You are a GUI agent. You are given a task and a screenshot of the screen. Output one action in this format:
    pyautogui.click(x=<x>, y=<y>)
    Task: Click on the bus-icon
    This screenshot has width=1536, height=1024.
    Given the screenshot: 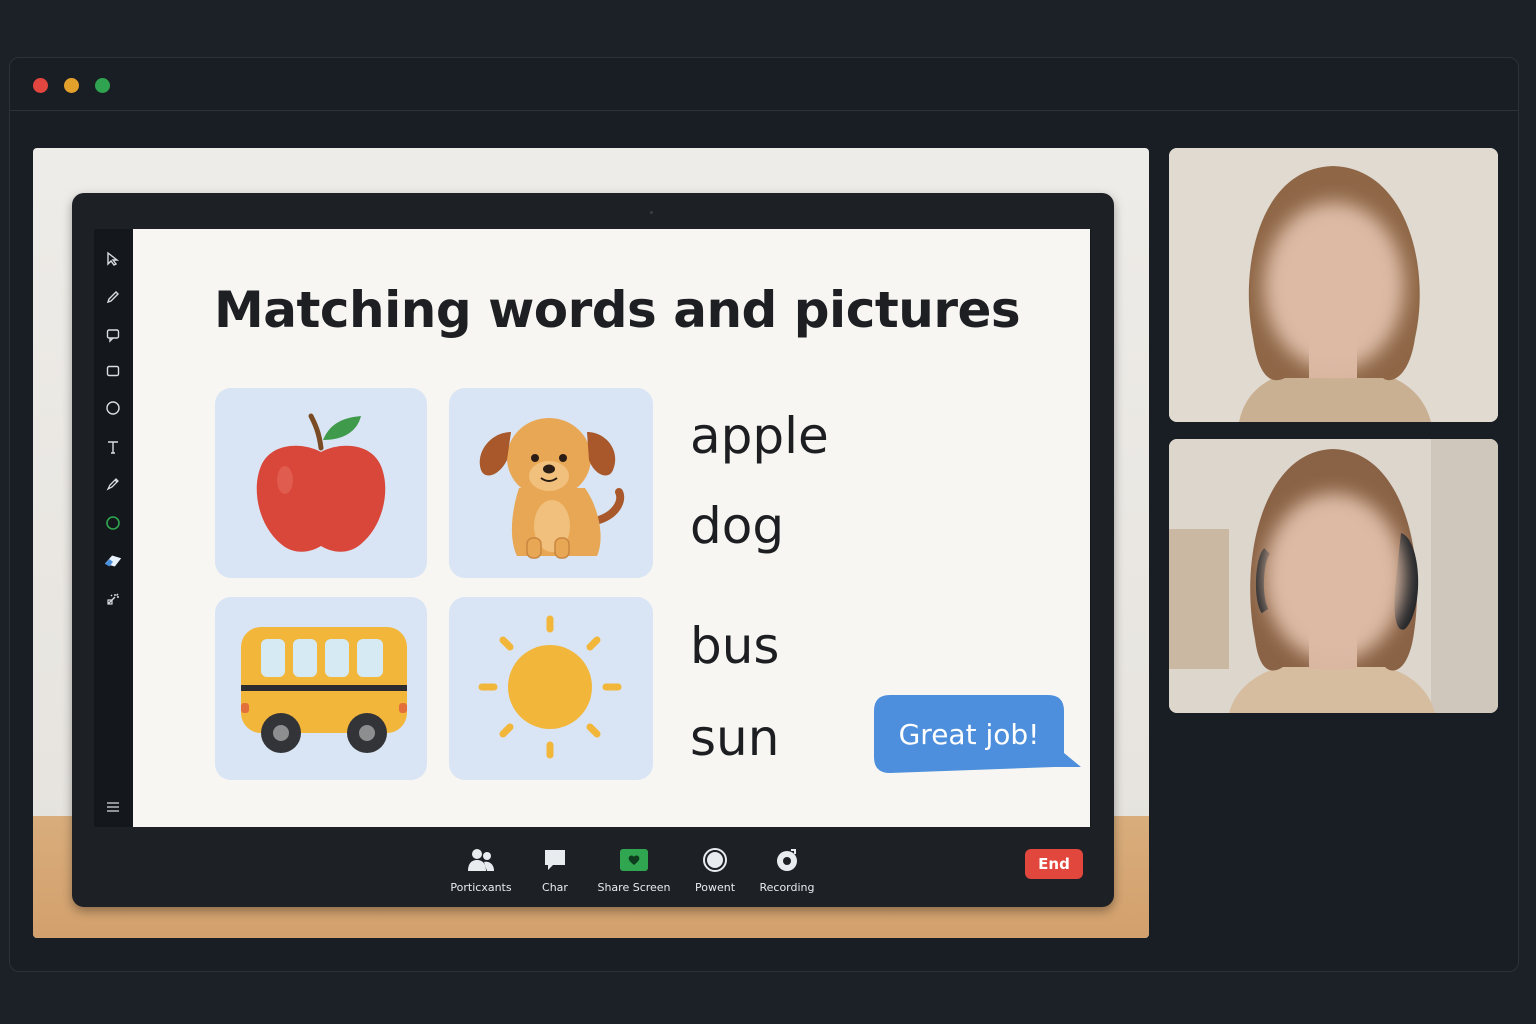 What is the action you would take?
    pyautogui.click(x=324, y=690)
    